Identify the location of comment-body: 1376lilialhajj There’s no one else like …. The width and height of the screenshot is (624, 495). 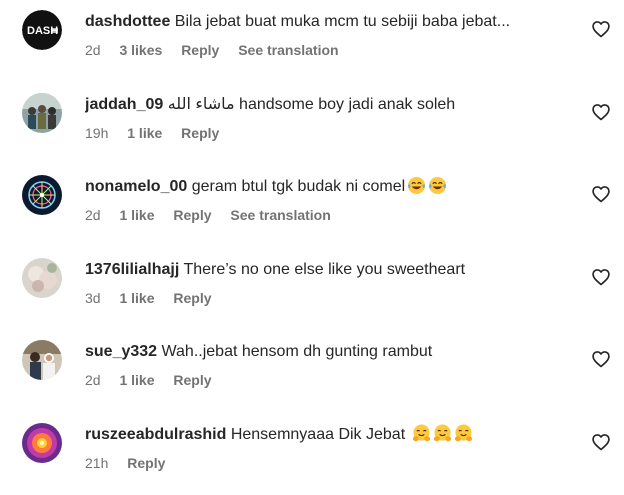
(324, 283).